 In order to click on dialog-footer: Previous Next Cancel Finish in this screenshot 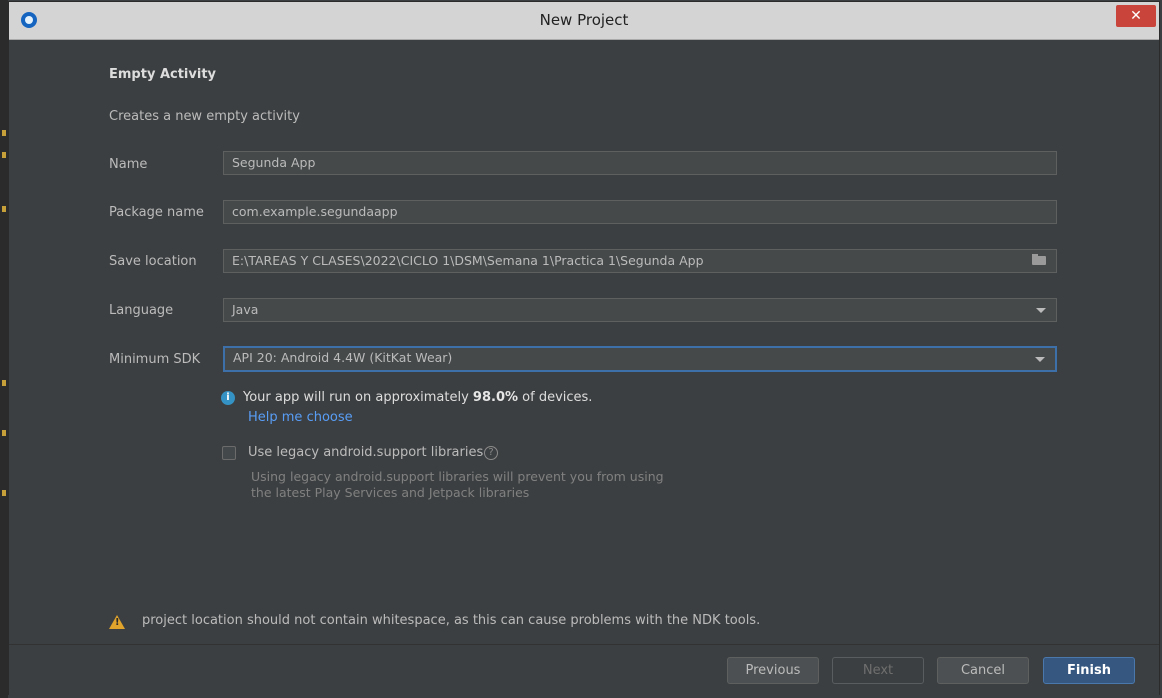, I will do `click(584, 669)`.